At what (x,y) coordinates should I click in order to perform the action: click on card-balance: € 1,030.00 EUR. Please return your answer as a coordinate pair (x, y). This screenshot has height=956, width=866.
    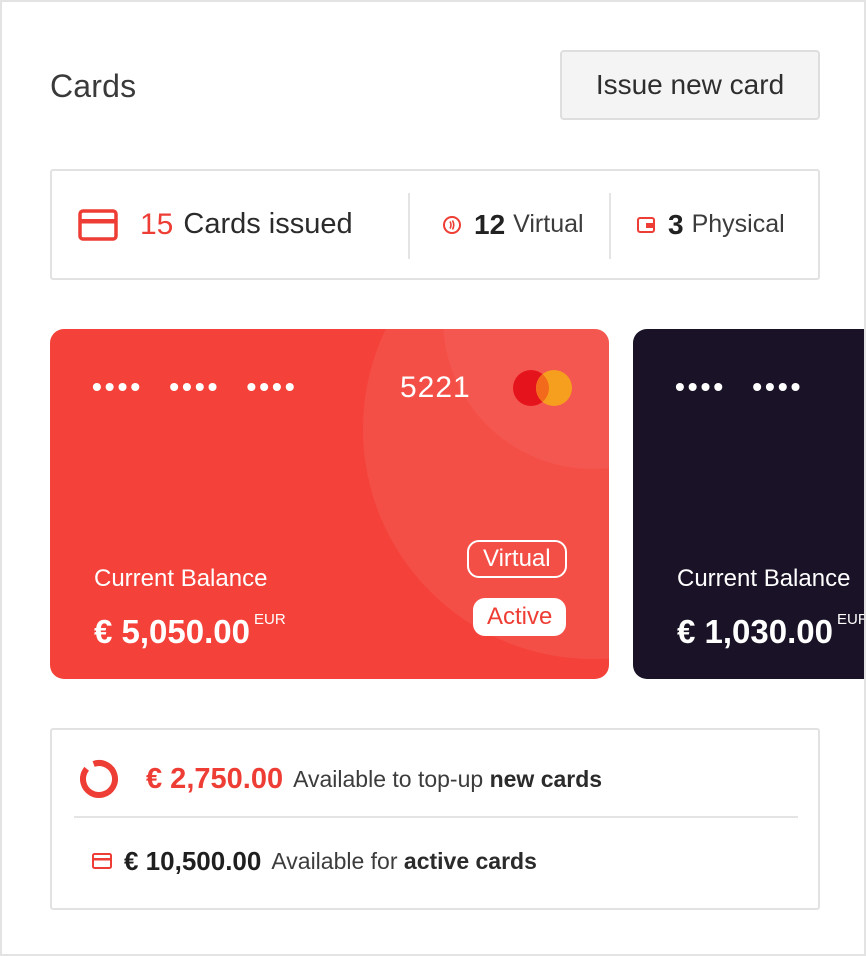
    Looking at the image, I should click on (771, 631).